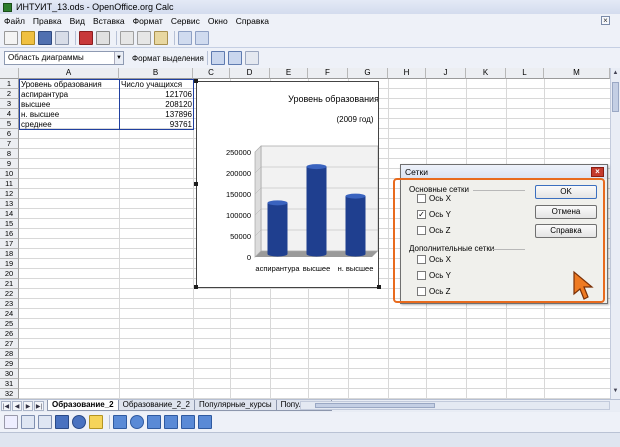 The image size is (620, 447). What do you see at coordinates (120, 422) in the screenshot?
I see `basic-shapes-icon` at bounding box center [120, 422].